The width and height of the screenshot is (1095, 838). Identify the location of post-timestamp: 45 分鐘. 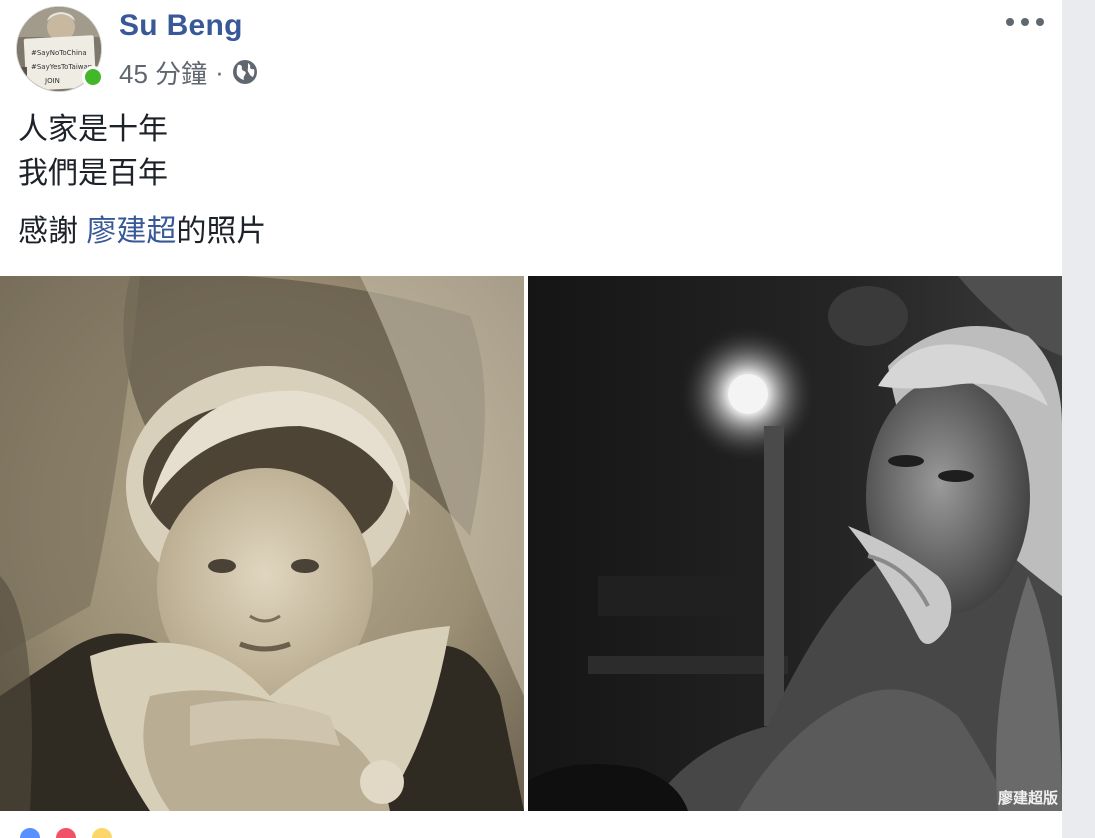
(163, 72).